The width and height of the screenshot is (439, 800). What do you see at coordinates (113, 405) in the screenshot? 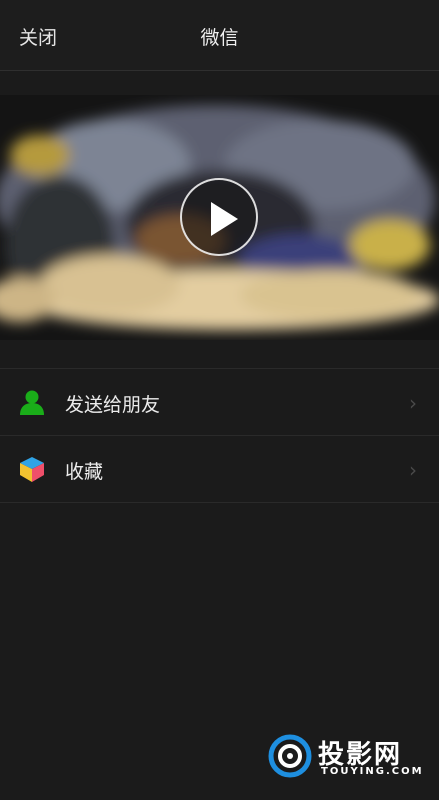
I see `send-to-friend-label: 发送给朋友` at bounding box center [113, 405].